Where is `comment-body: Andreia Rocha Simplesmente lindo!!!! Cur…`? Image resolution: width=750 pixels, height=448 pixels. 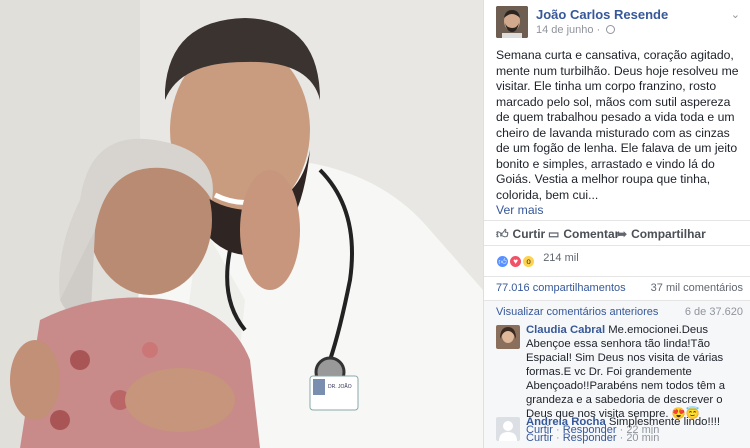
comment-body: Andreia Rocha Simplesmente lindo!!!! Cur… is located at coordinates (635, 430).